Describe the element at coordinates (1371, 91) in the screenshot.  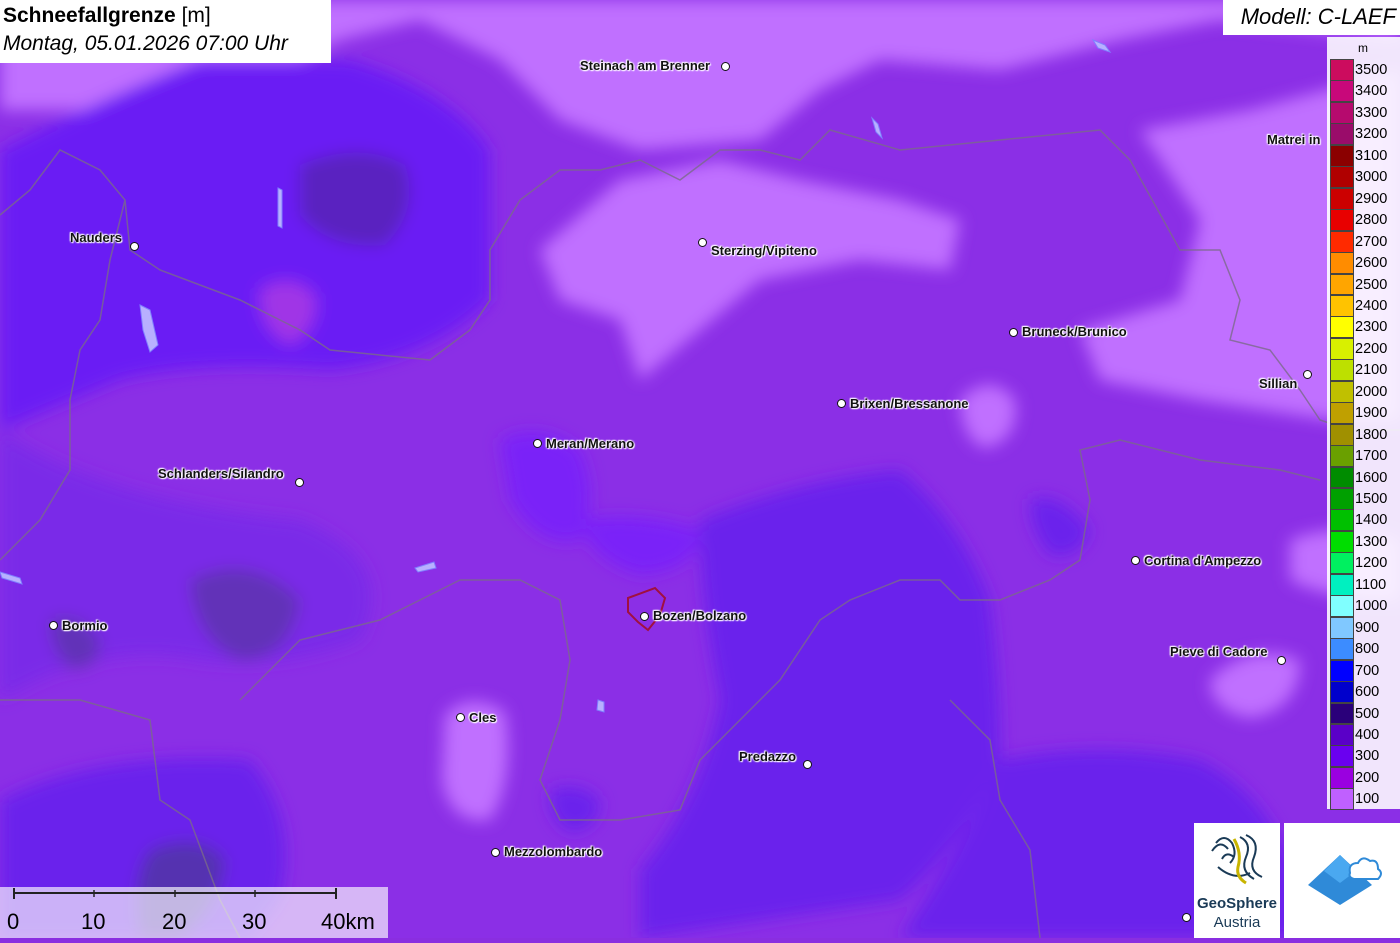
I see `legend-label: 3400` at that location.